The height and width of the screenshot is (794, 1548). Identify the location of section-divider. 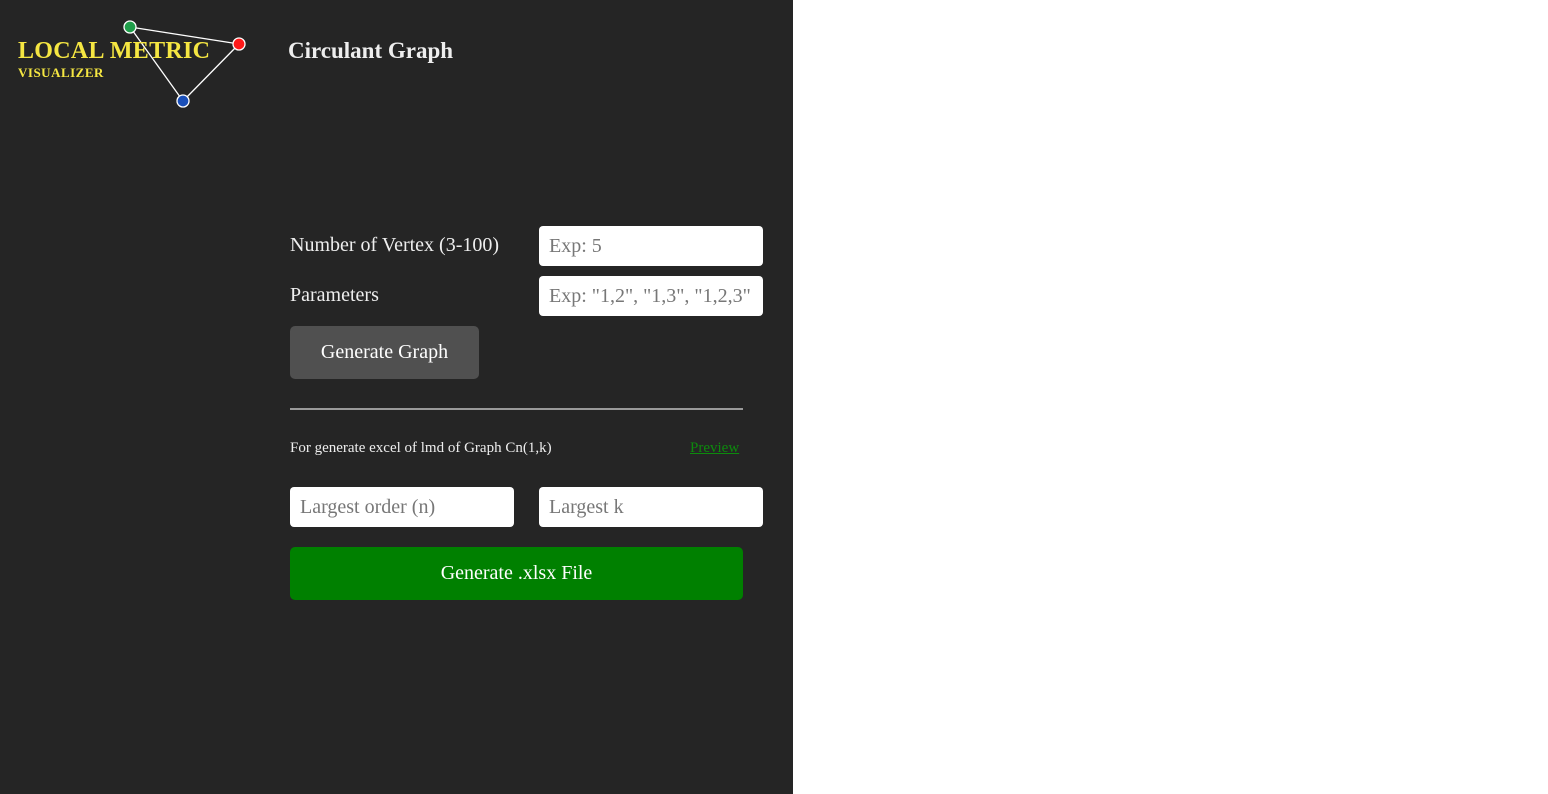
(516, 409).